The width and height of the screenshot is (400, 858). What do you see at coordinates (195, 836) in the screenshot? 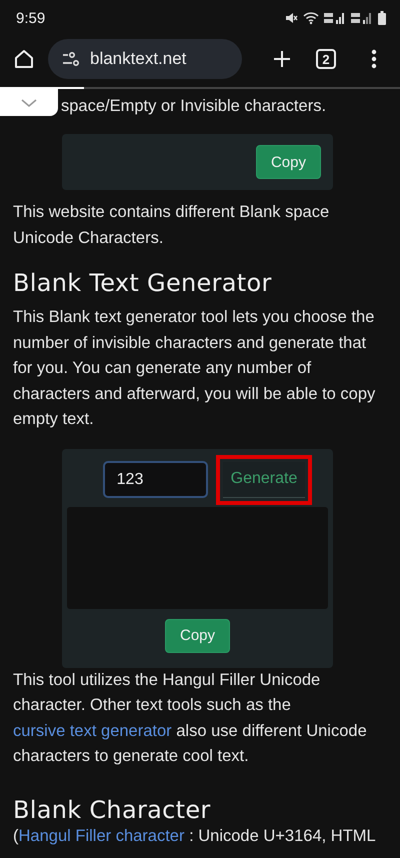
I see `paragraph-text: (Hangul Filler character : Unicode U+3164, HTML` at bounding box center [195, 836].